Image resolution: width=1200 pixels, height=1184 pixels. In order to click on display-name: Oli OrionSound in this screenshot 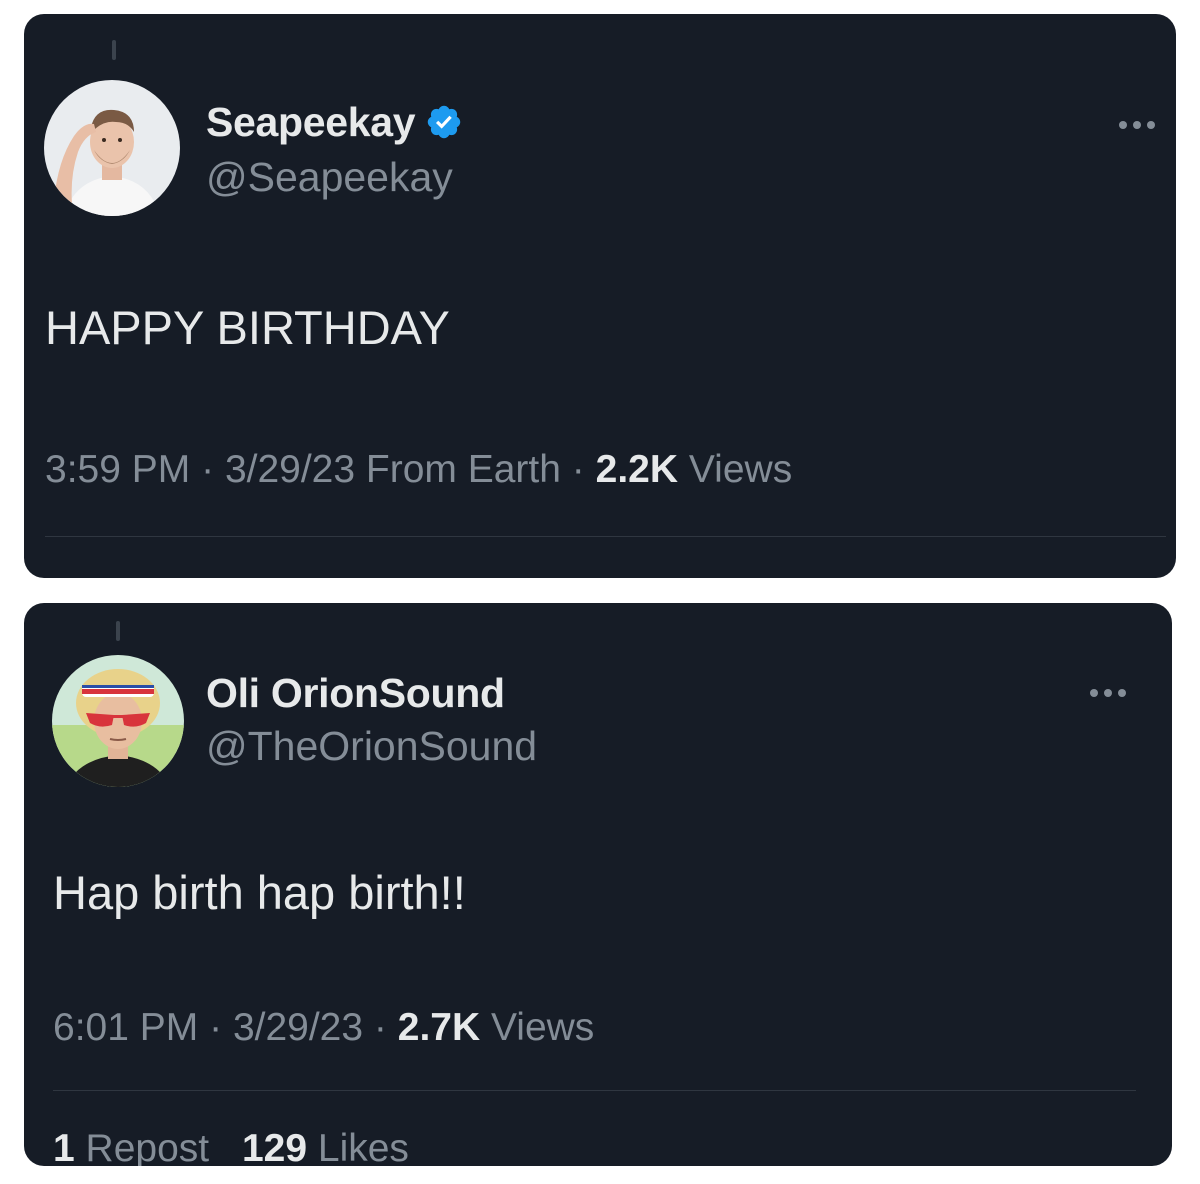, I will do `click(355, 693)`.